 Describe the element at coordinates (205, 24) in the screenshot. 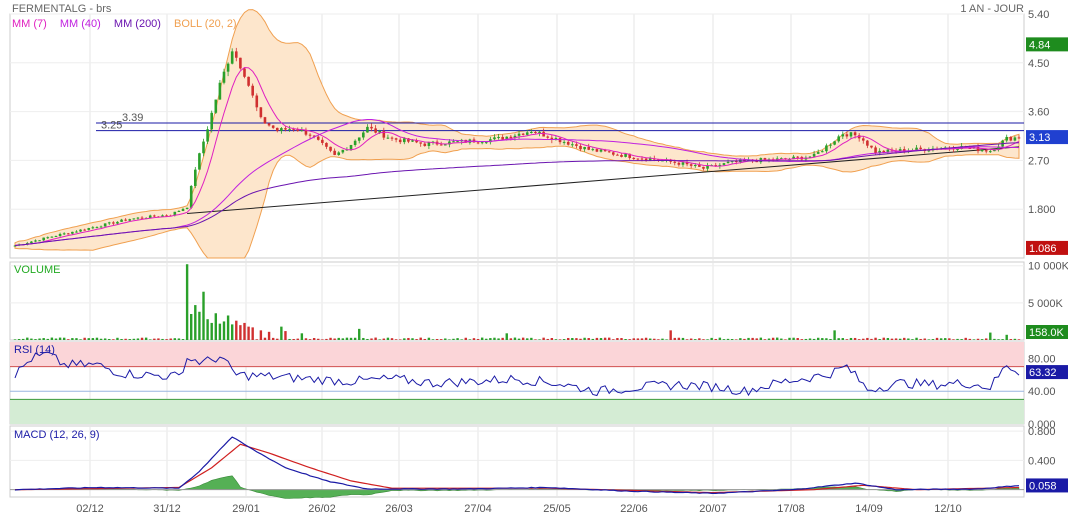

I see `legend-bollinger: BOLL (20, 2)` at that location.